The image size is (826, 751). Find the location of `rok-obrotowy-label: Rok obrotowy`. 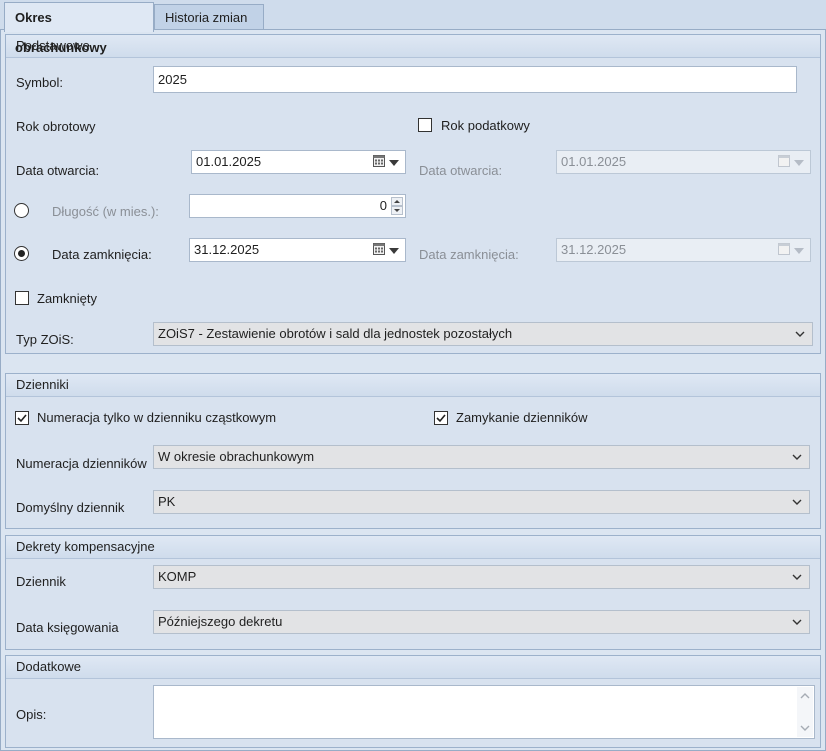

rok-obrotowy-label: Rok obrotowy is located at coordinates (56, 126).